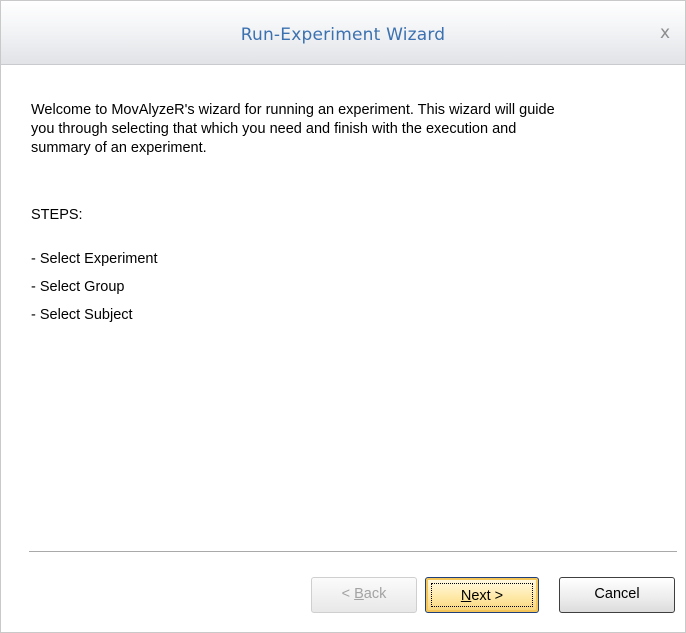 This screenshot has height=633, width=686. I want to click on window-title: Run-Experiment Wizard, so click(343, 35).